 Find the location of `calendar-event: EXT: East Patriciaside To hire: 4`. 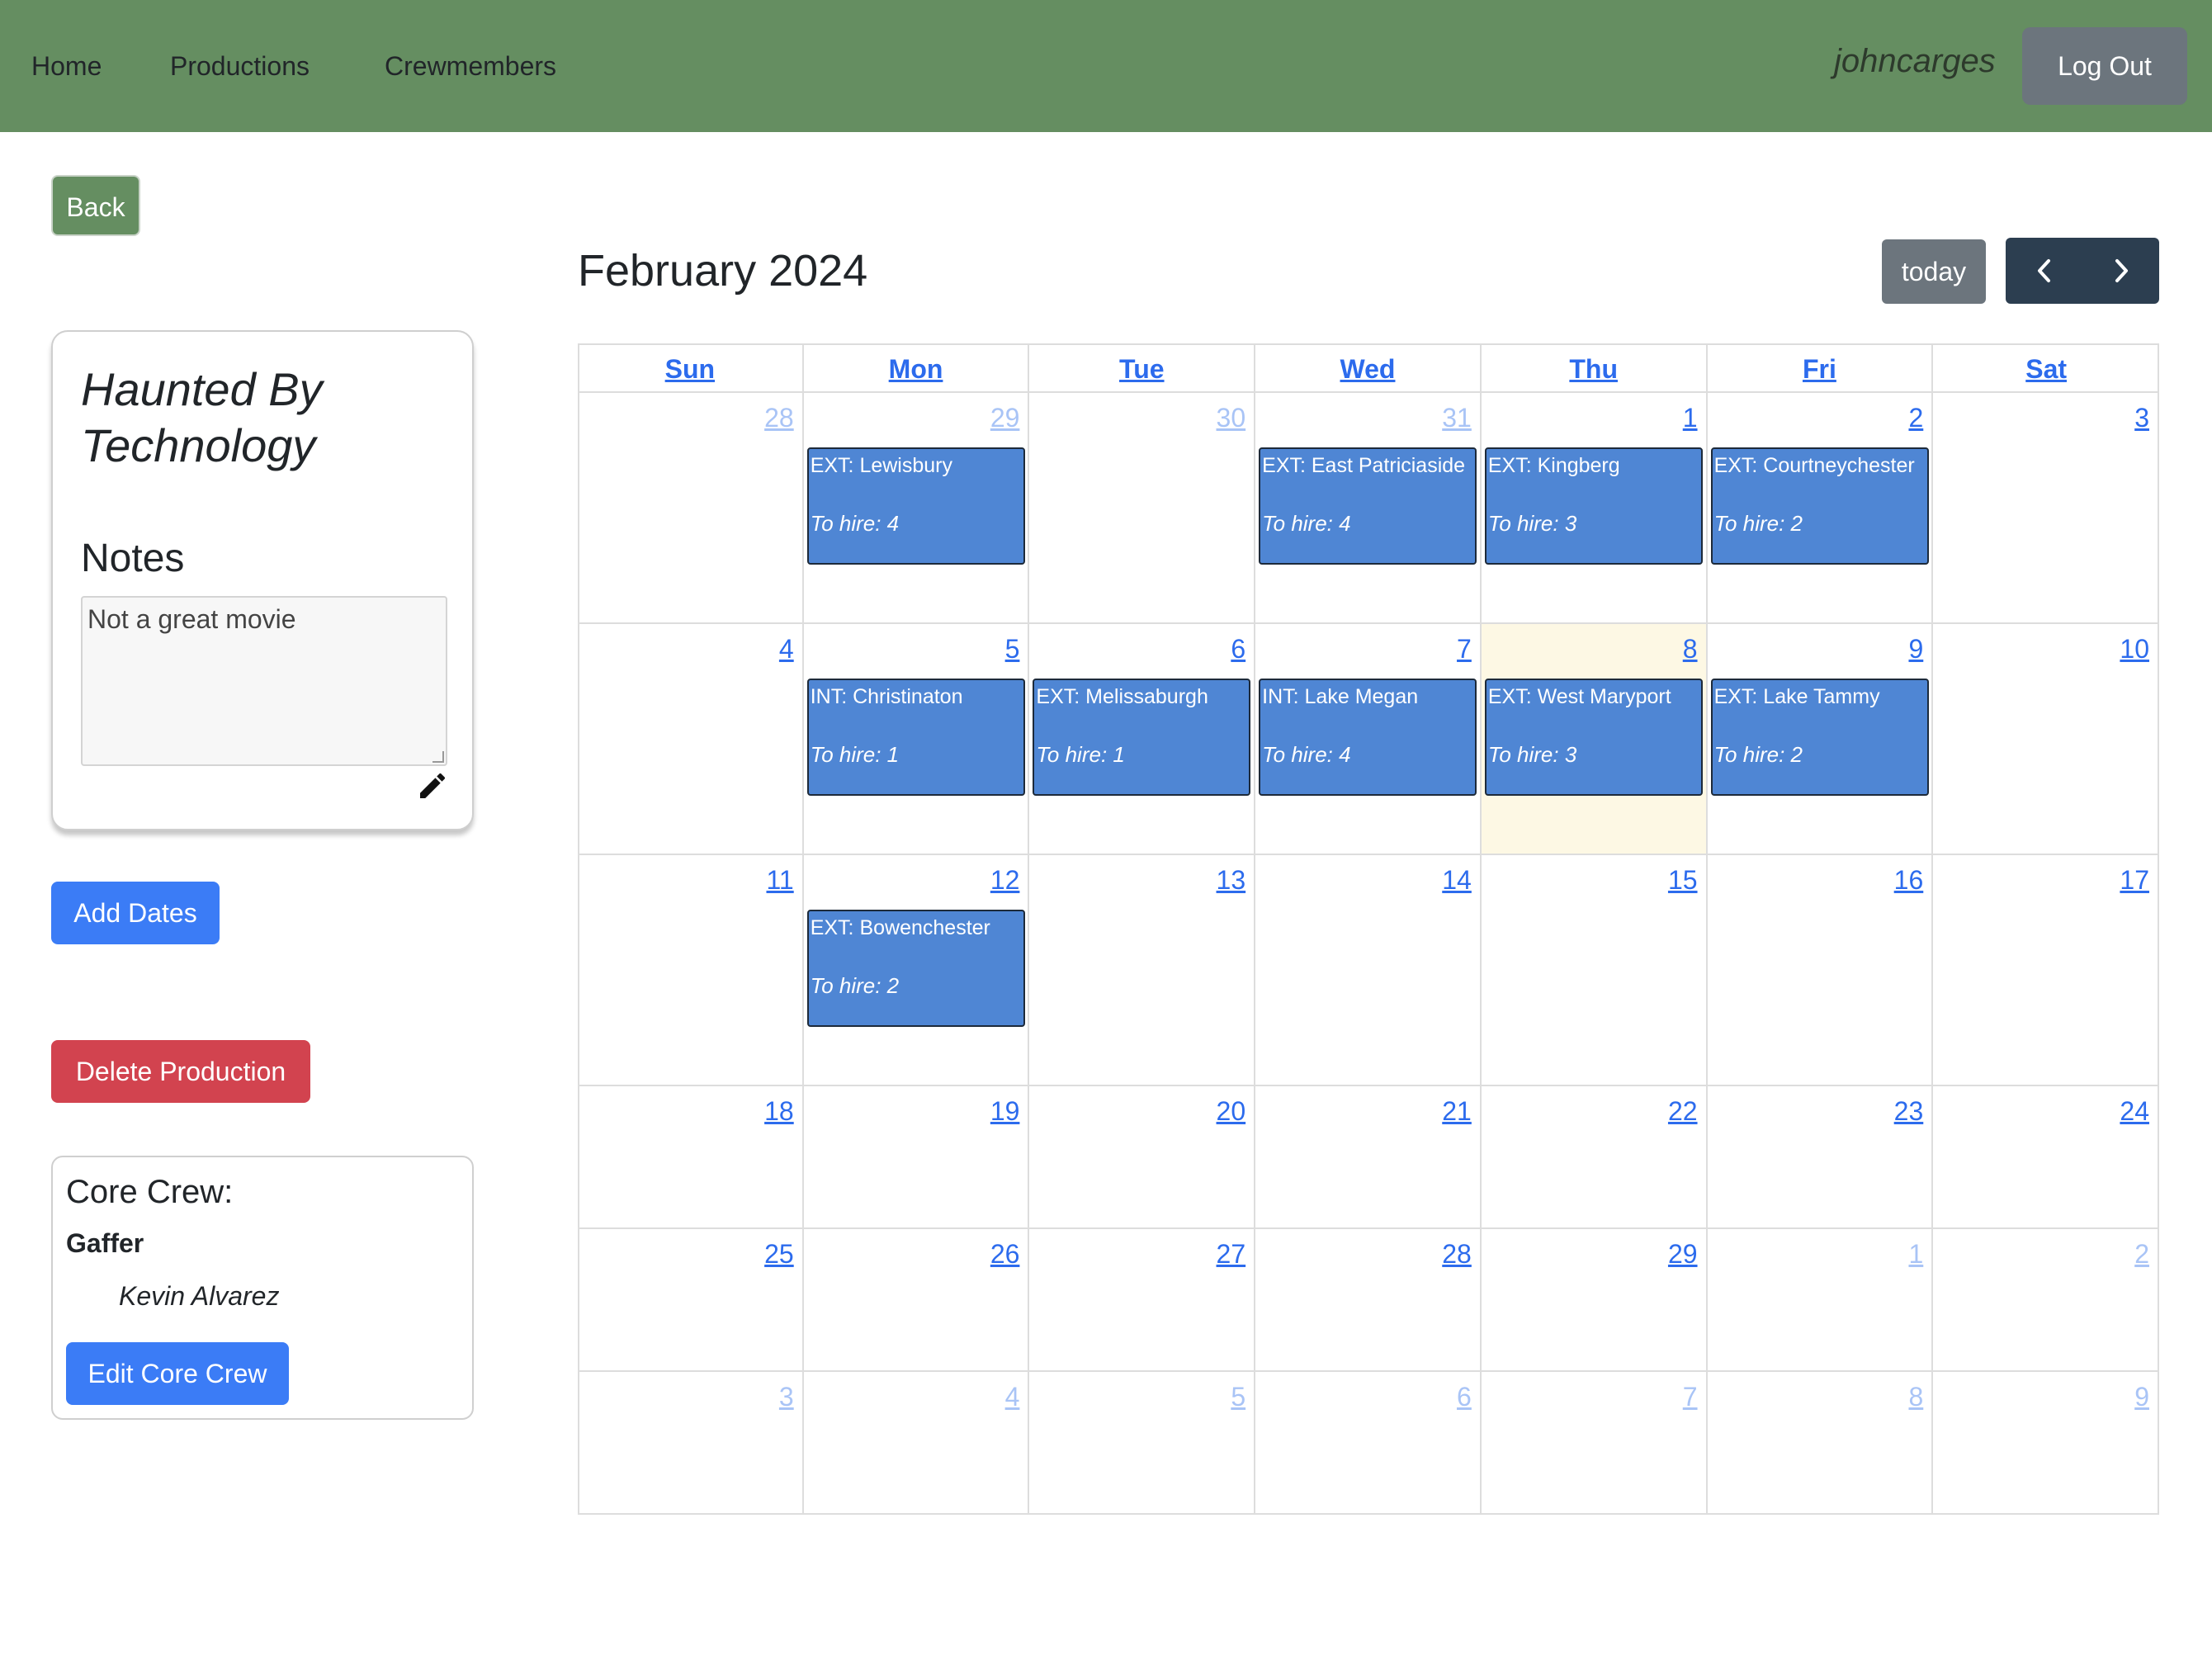

calendar-event: EXT: East Patriciaside To hire: 4 is located at coordinates (1368, 506).